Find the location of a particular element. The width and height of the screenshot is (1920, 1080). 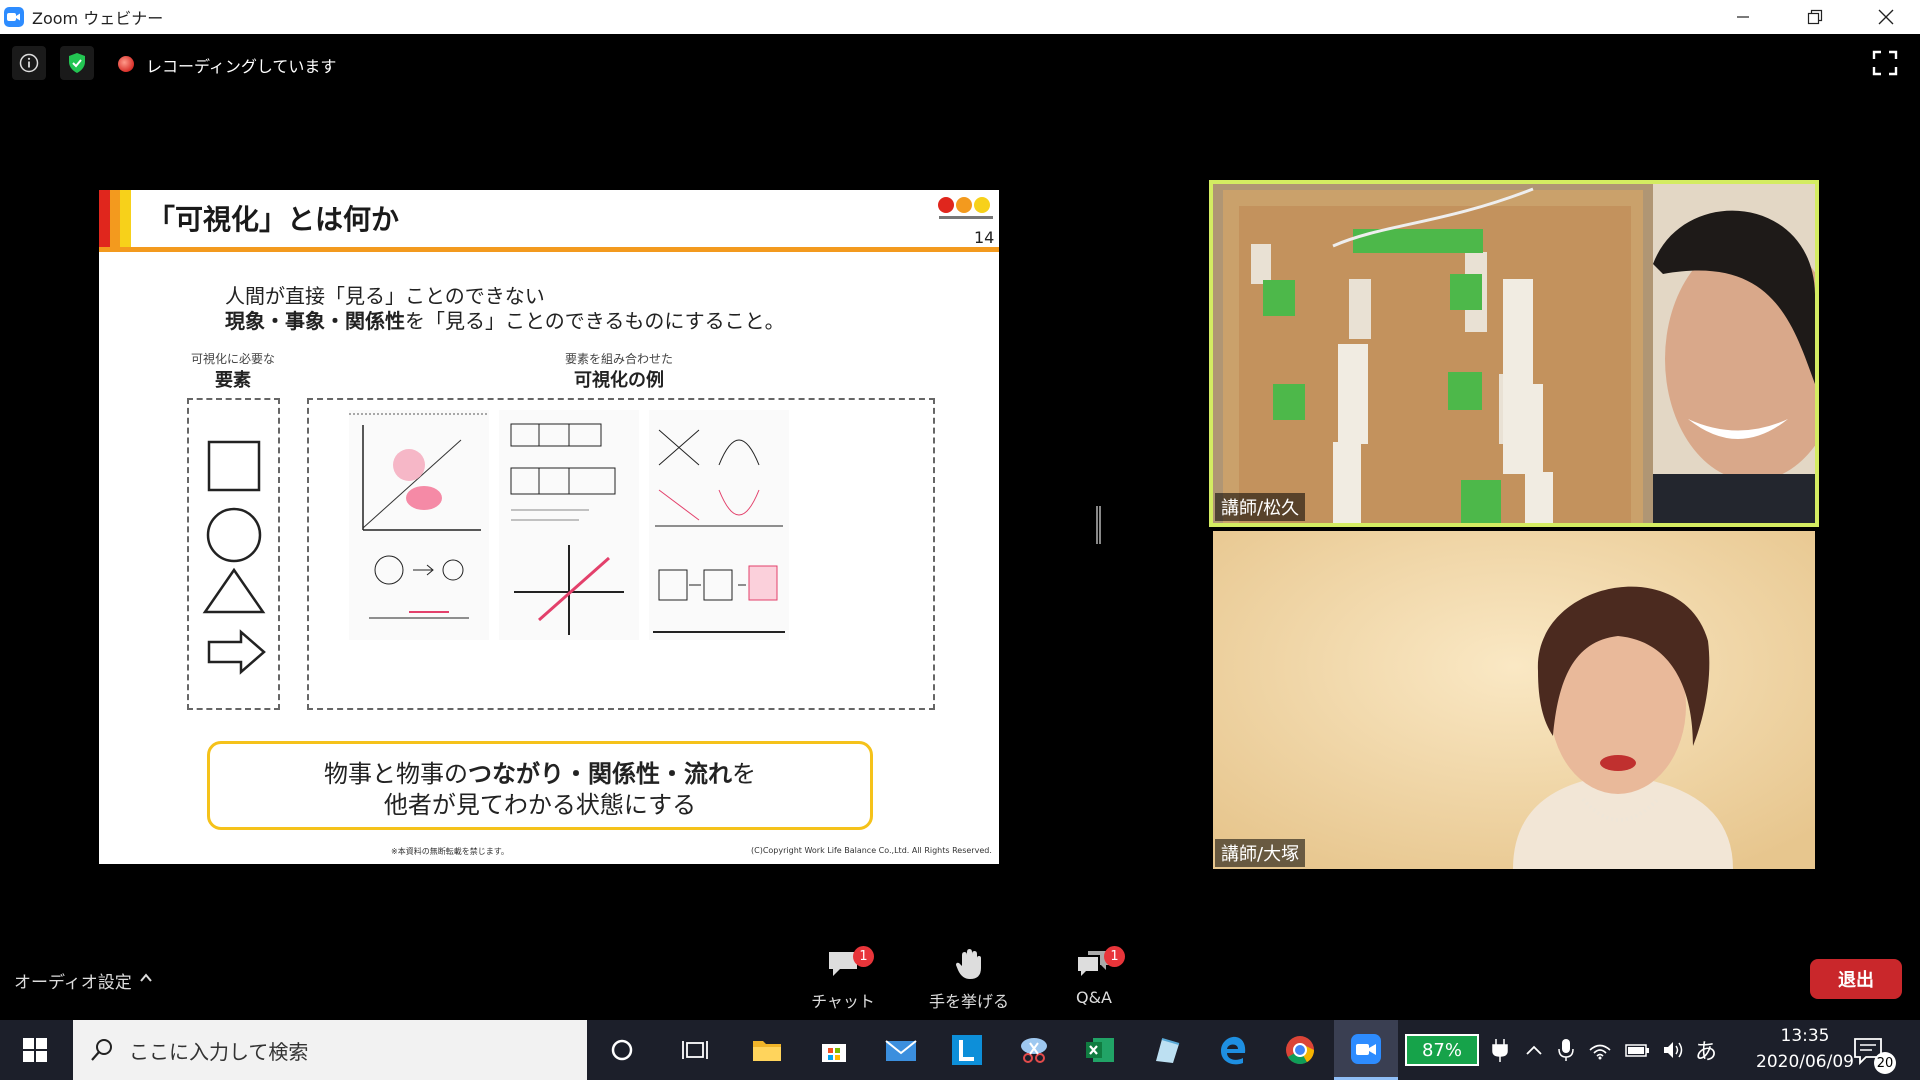

fullscreen-button is located at coordinates (1885, 63).